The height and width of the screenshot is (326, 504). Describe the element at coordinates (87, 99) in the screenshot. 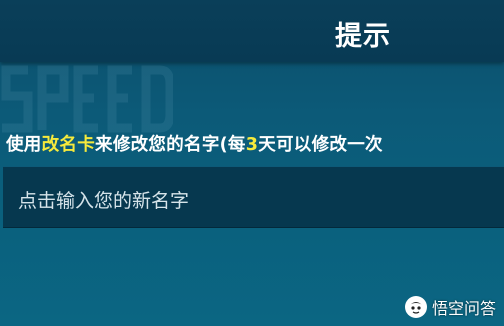

I see `background-speed-decoration` at that location.